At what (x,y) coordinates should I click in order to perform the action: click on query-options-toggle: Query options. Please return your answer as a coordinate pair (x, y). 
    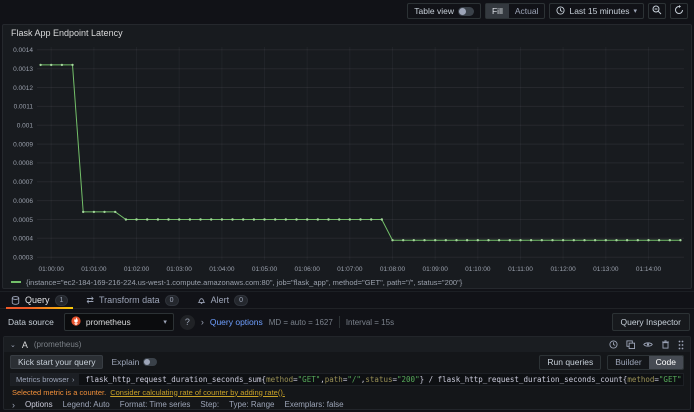
    Looking at the image, I should click on (236, 322).